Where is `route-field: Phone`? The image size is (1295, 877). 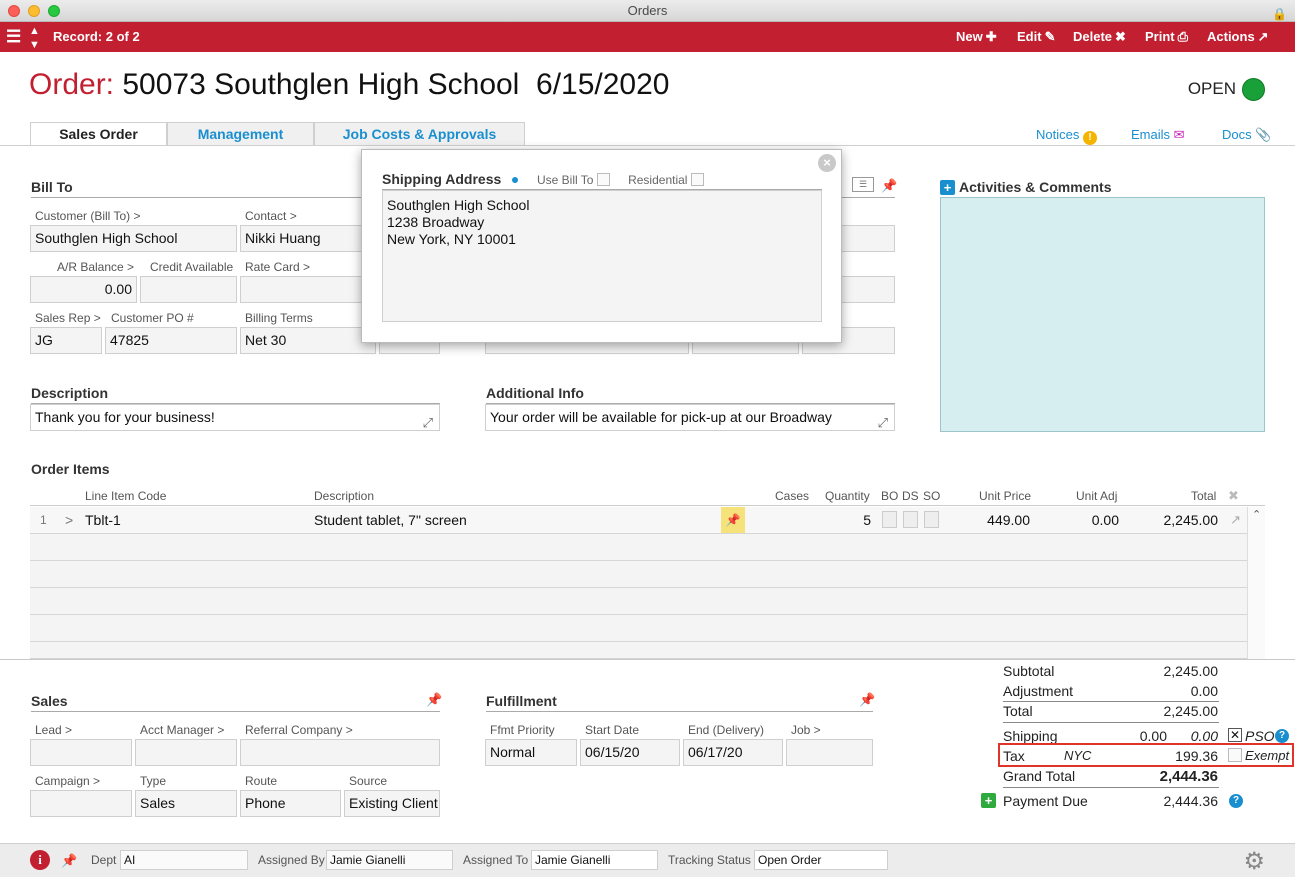 route-field: Phone is located at coordinates (290, 803).